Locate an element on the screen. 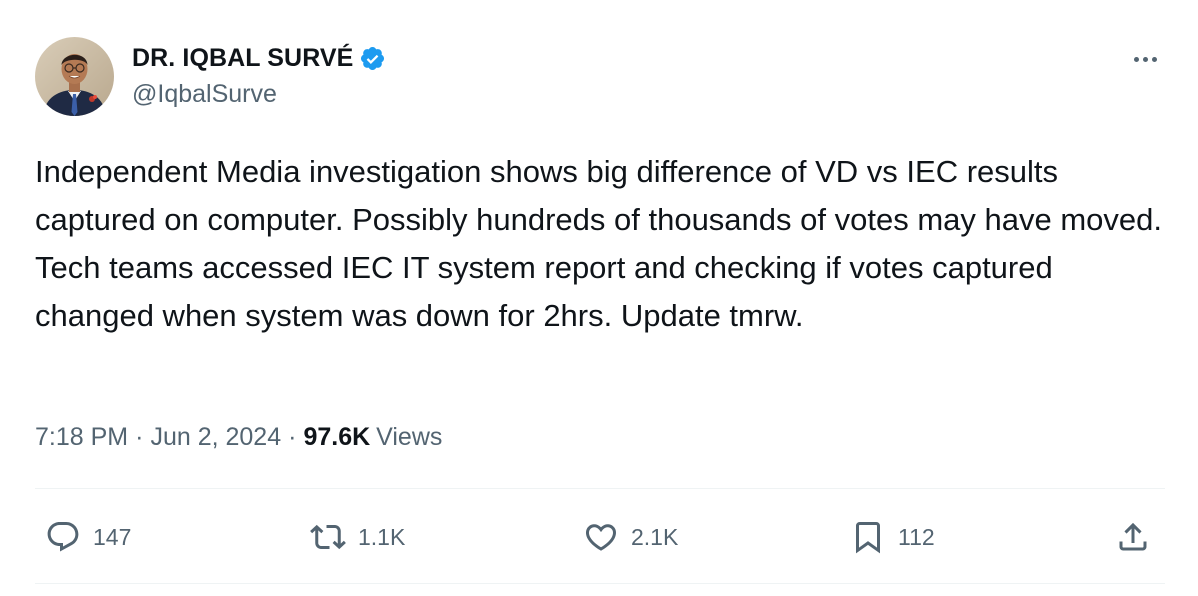 The width and height of the screenshot is (1198, 596). bookmark-button: 112 is located at coordinates (892, 537).